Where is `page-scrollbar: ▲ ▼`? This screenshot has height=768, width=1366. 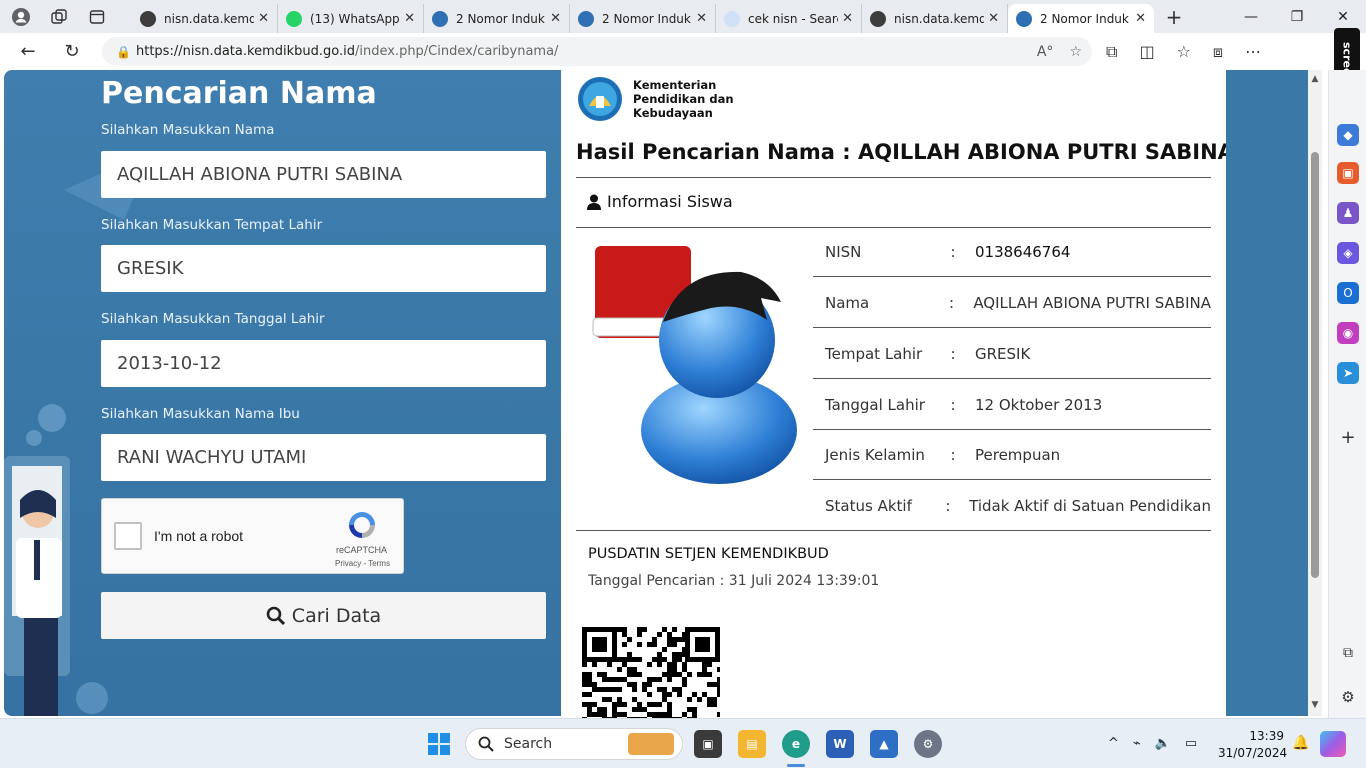
page-scrollbar: ▲ ▼ is located at coordinates (1315, 393).